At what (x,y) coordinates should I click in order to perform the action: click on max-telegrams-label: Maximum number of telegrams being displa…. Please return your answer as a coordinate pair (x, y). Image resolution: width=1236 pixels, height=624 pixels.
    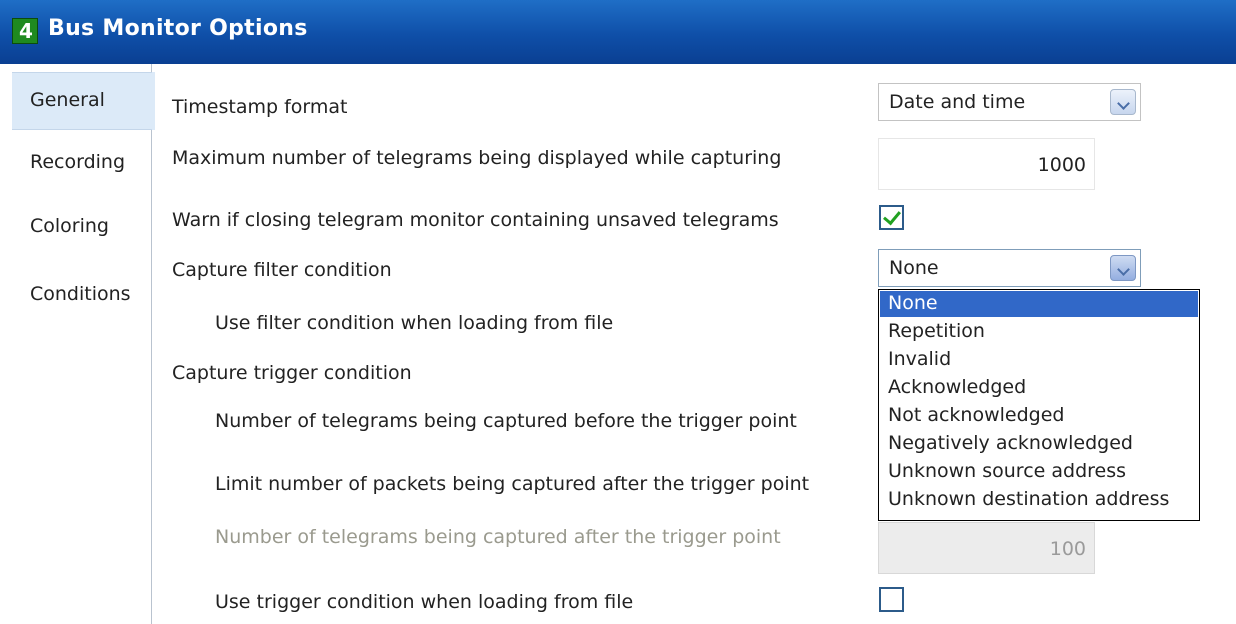
    Looking at the image, I should click on (477, 158).